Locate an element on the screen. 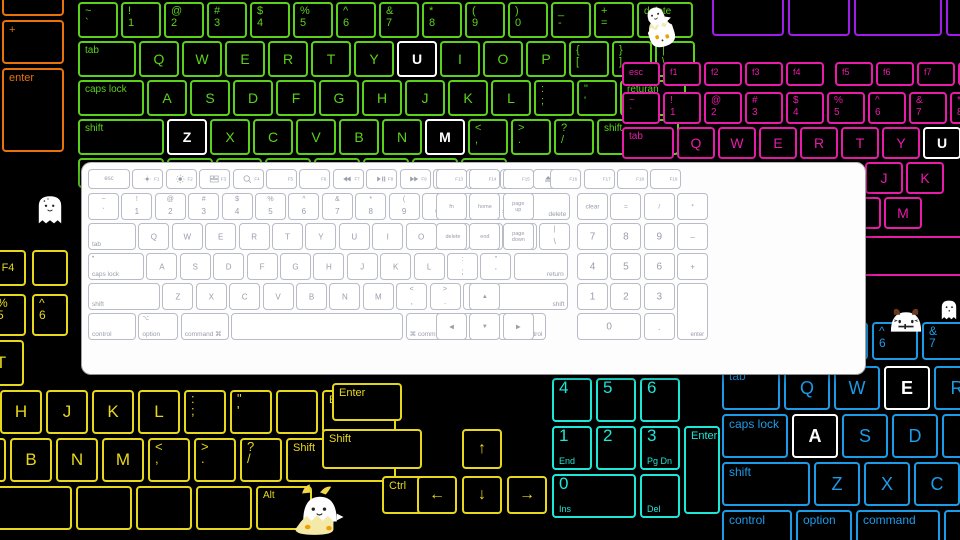 The width and height of the screenshot is (960, 540). magic-key-y: Y is located at coordinates (321, 236).